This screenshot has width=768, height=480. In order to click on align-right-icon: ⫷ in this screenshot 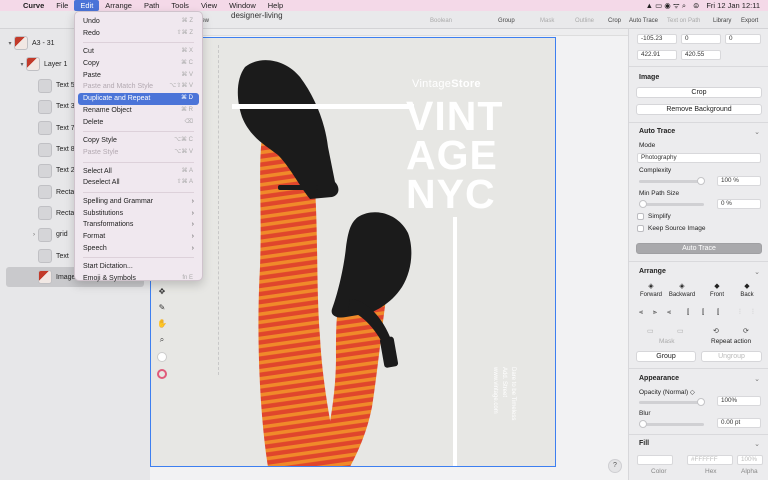, I will do `click(669, 313)`.